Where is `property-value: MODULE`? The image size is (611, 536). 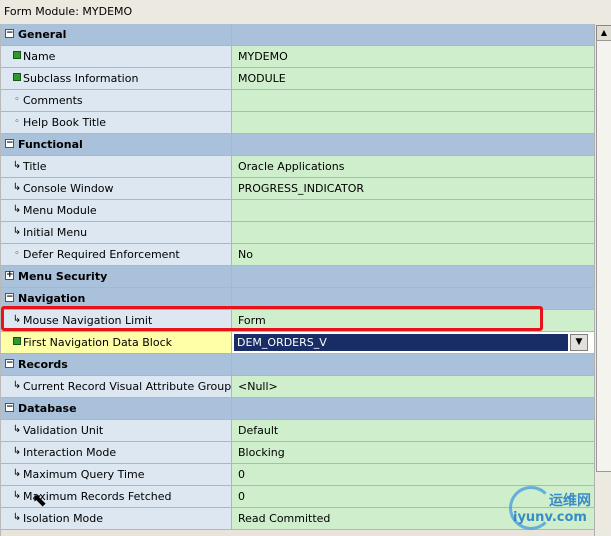
property-value: MODULE is located at coordinates (262, 78).